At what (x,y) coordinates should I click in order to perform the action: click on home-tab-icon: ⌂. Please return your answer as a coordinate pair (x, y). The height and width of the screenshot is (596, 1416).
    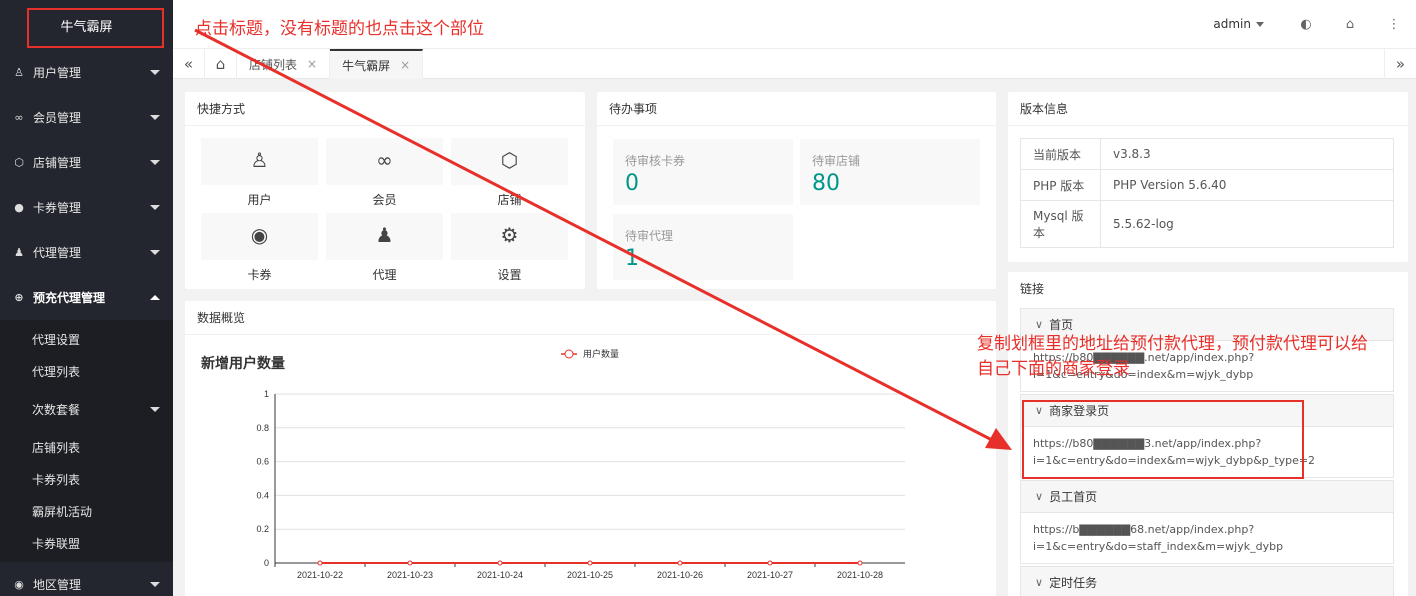
    Looking at the image, I should click on (221, 64).